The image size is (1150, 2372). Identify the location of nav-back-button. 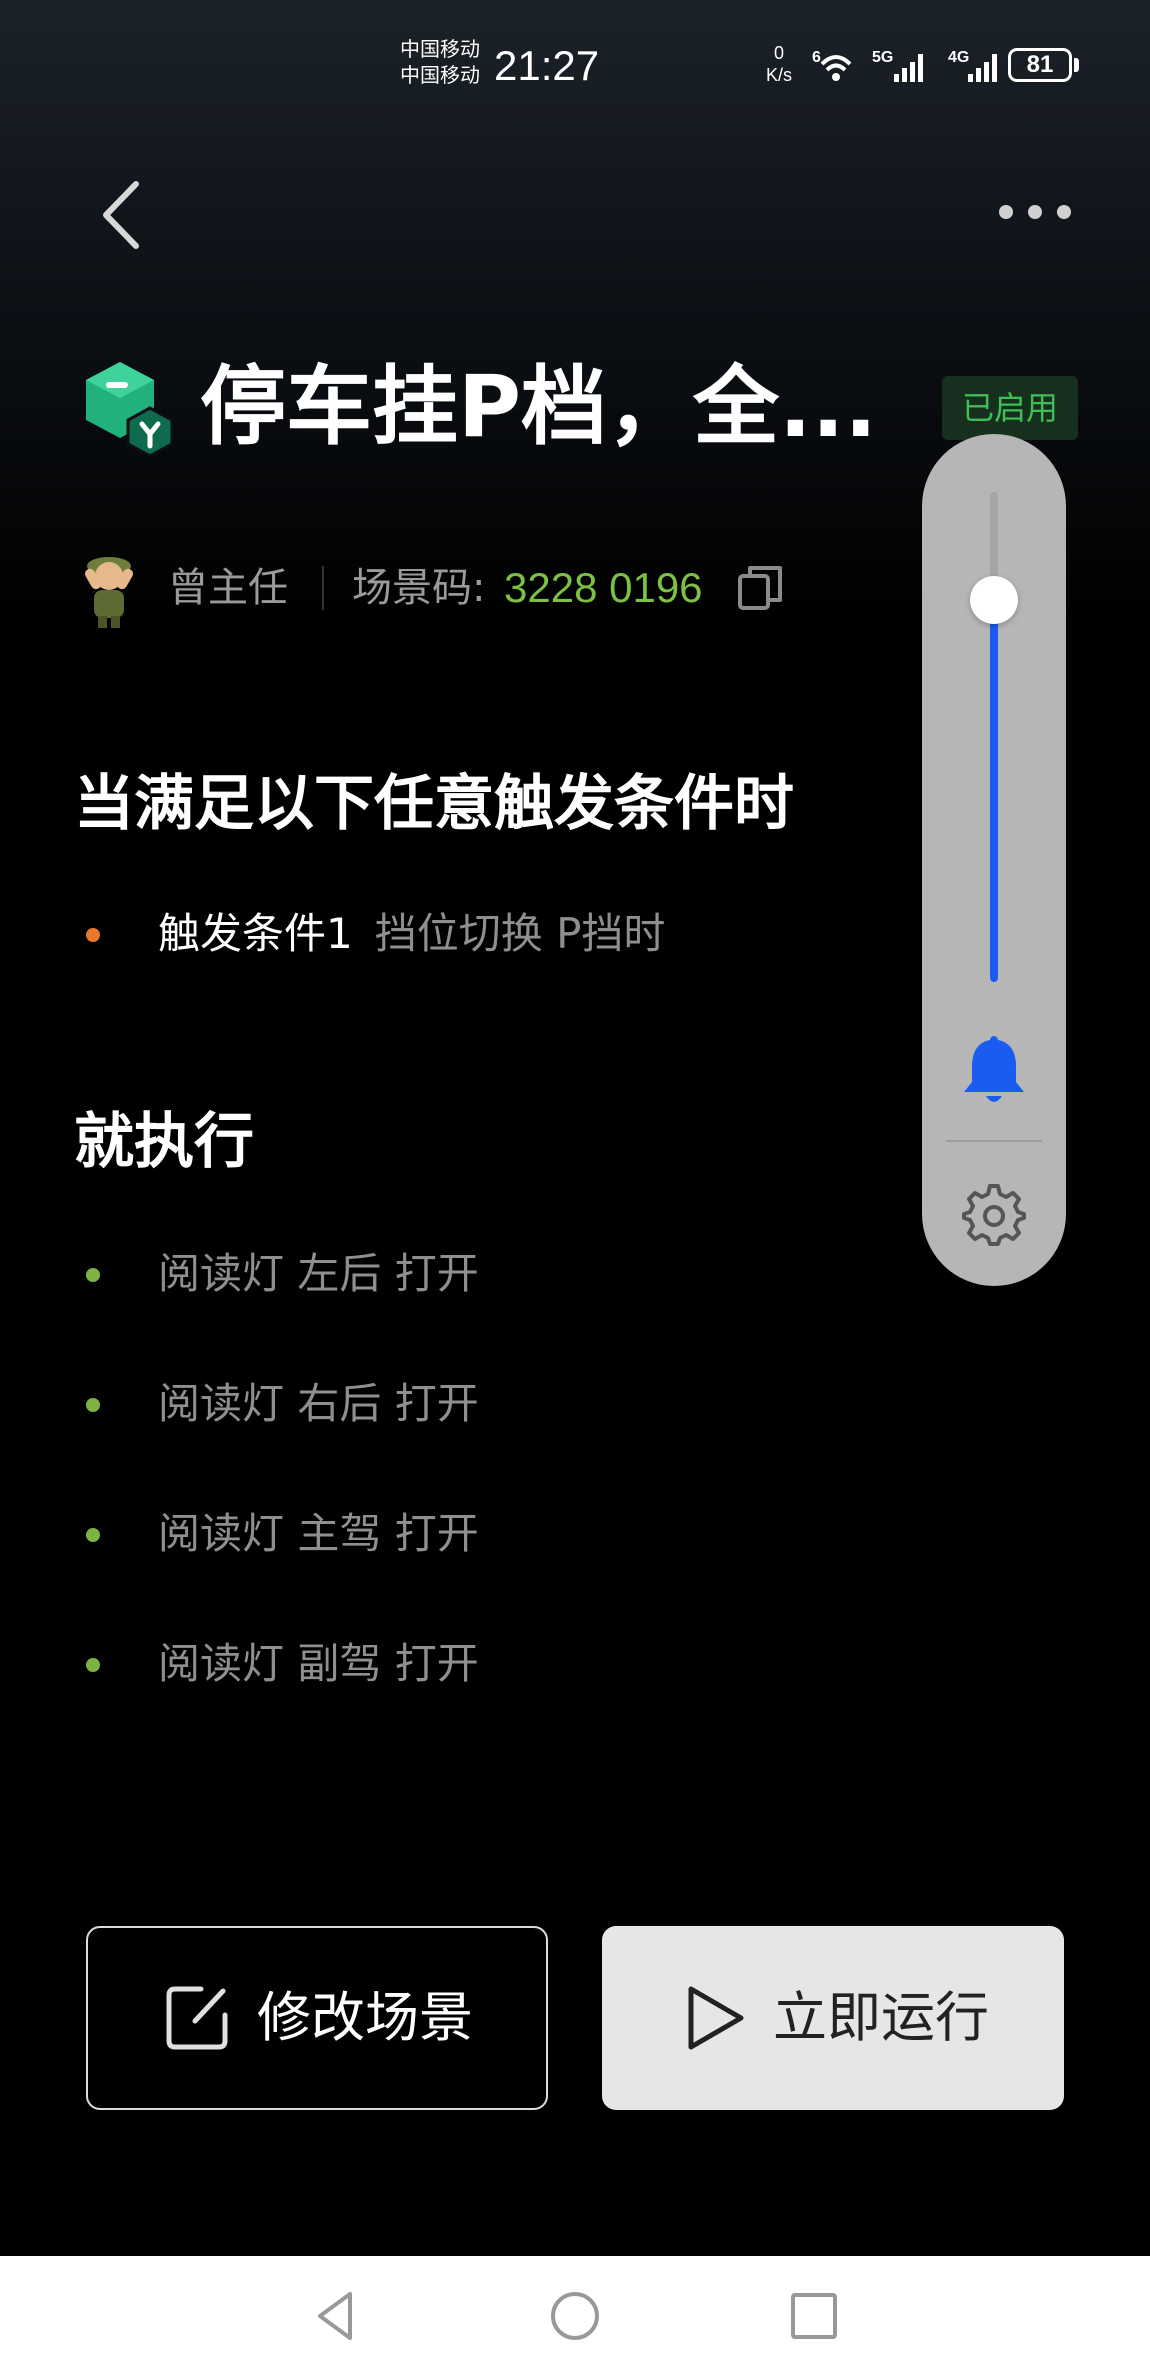
(336, 2316).